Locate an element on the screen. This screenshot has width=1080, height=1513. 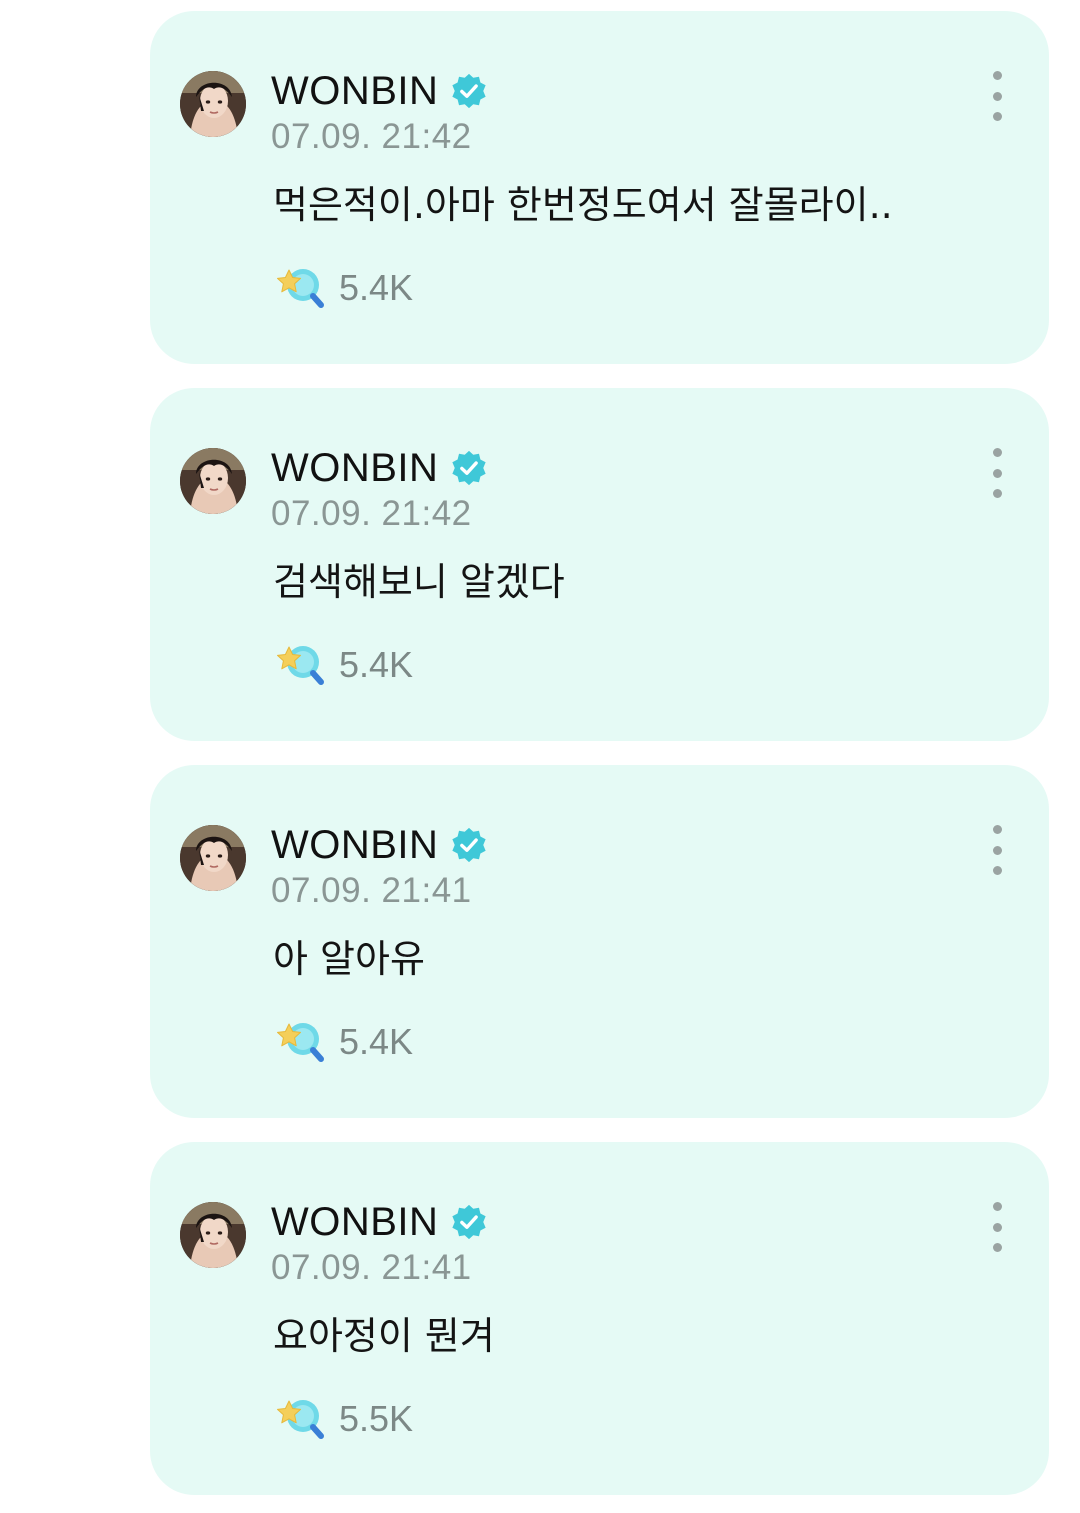
comment-text: 아 알아유 is located at coordinates (349, 959).